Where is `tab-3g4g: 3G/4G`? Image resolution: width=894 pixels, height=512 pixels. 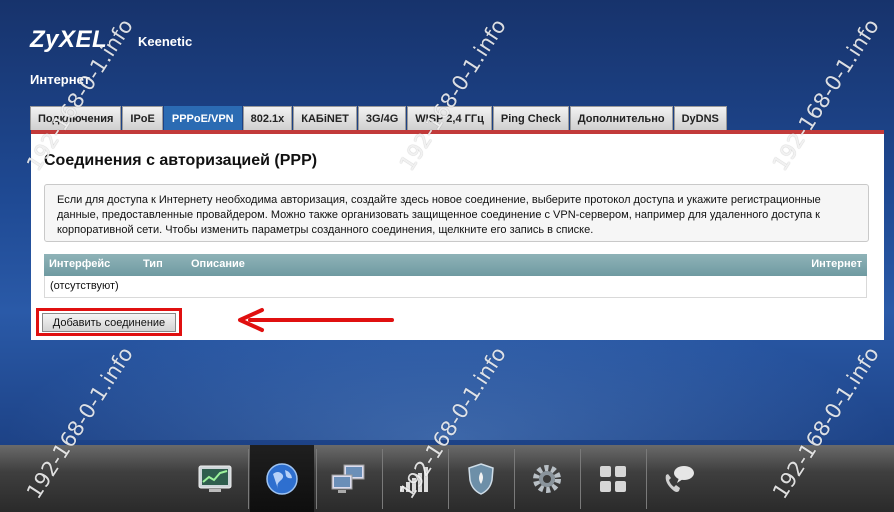
tab-3g4g: 3G/4G is located at coordinates (382, 118).